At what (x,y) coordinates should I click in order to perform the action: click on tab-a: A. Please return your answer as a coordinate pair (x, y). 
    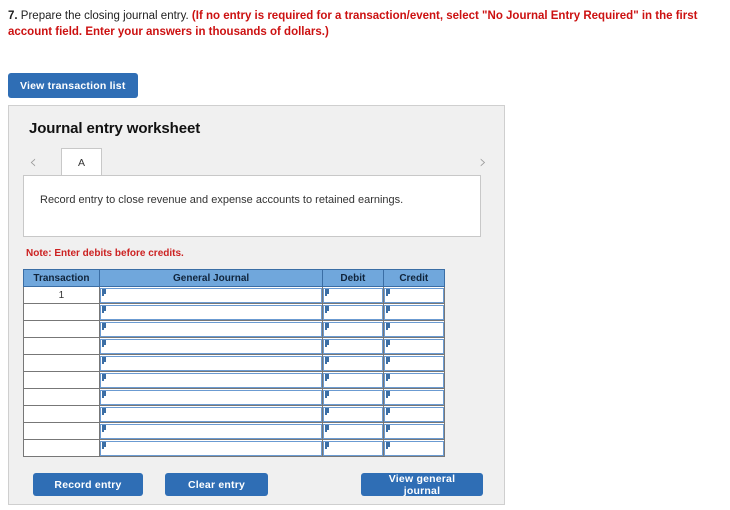
    Looking at the image, I should click on (81, 162).